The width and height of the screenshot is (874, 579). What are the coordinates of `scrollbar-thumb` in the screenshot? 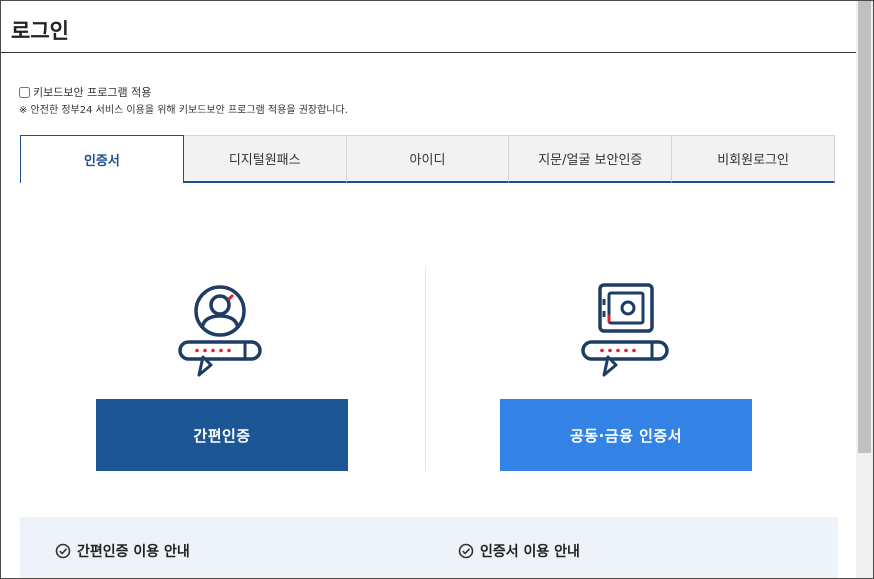 It's located at (864, 227).